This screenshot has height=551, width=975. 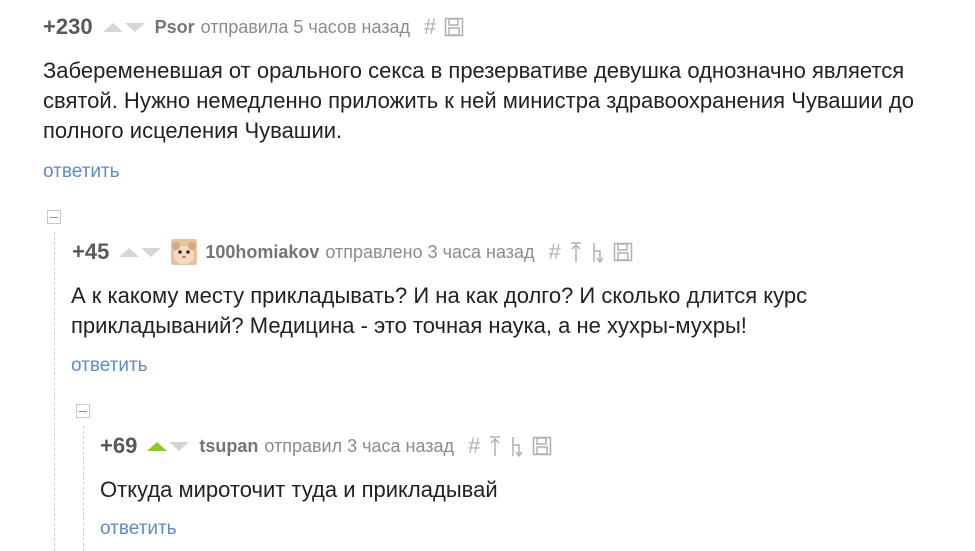 I want to click on comment-score: +69, so click(x=119, y=445).